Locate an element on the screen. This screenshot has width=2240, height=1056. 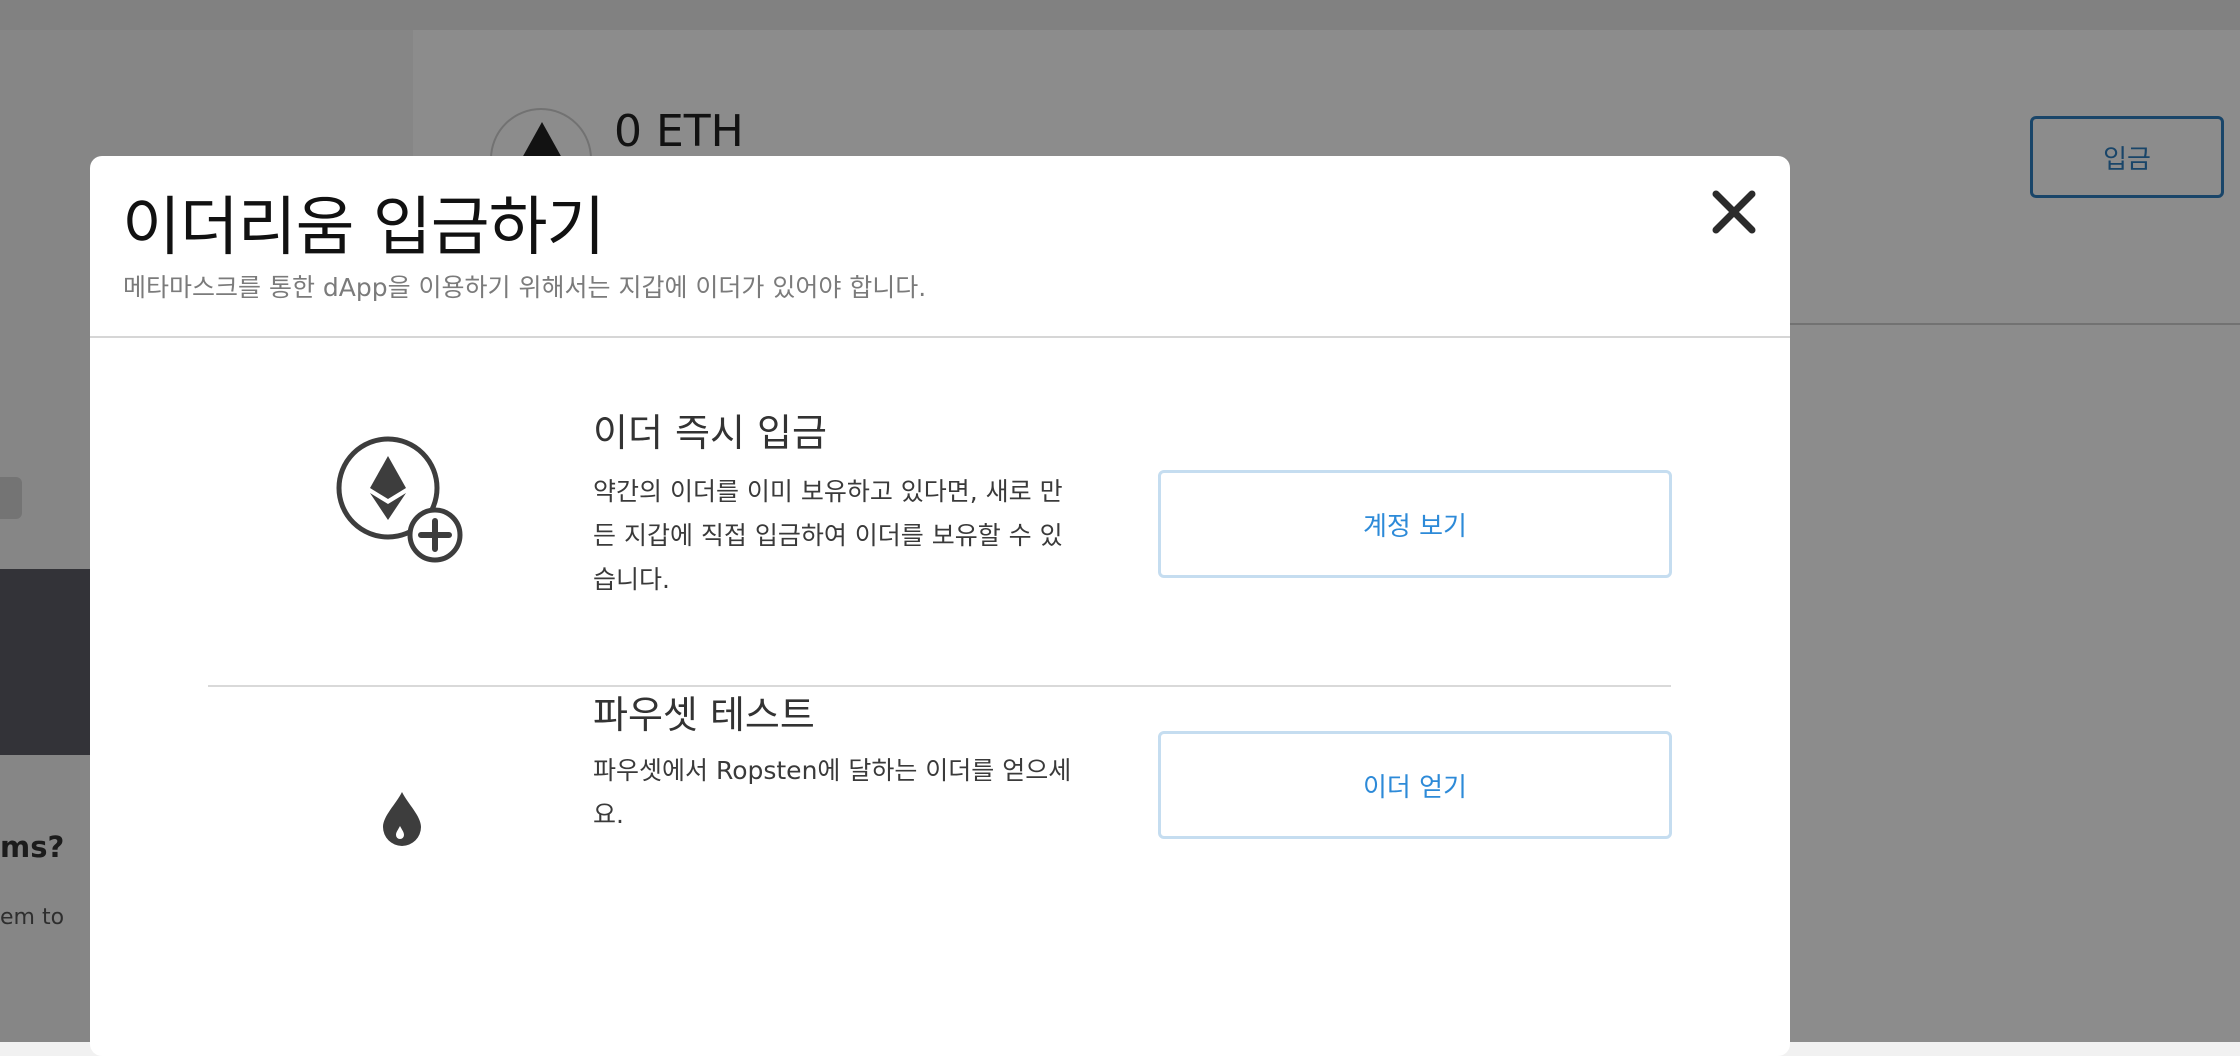
modal-title: 이더리움 입금하기 is located at coordinates (363, 228).